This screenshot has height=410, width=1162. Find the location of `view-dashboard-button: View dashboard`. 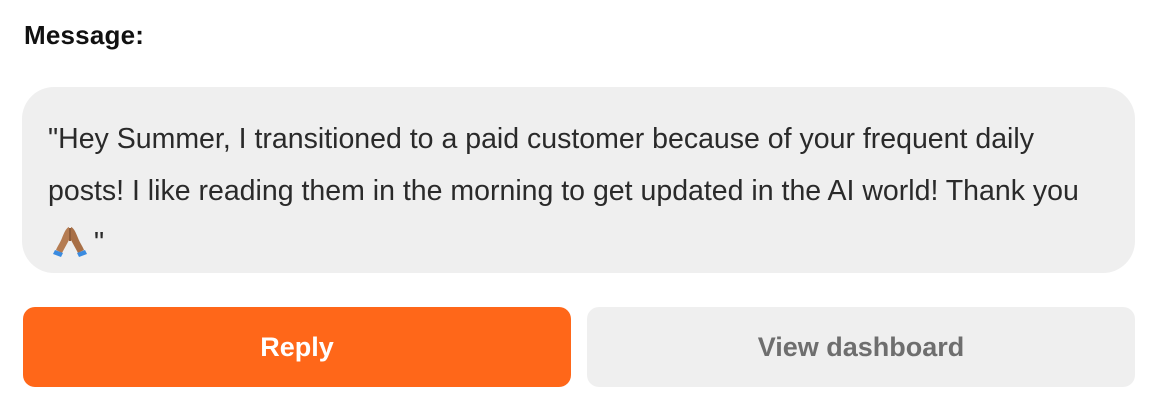

view-dashboard-button: View dashboard is located at coordinates (861, 347).